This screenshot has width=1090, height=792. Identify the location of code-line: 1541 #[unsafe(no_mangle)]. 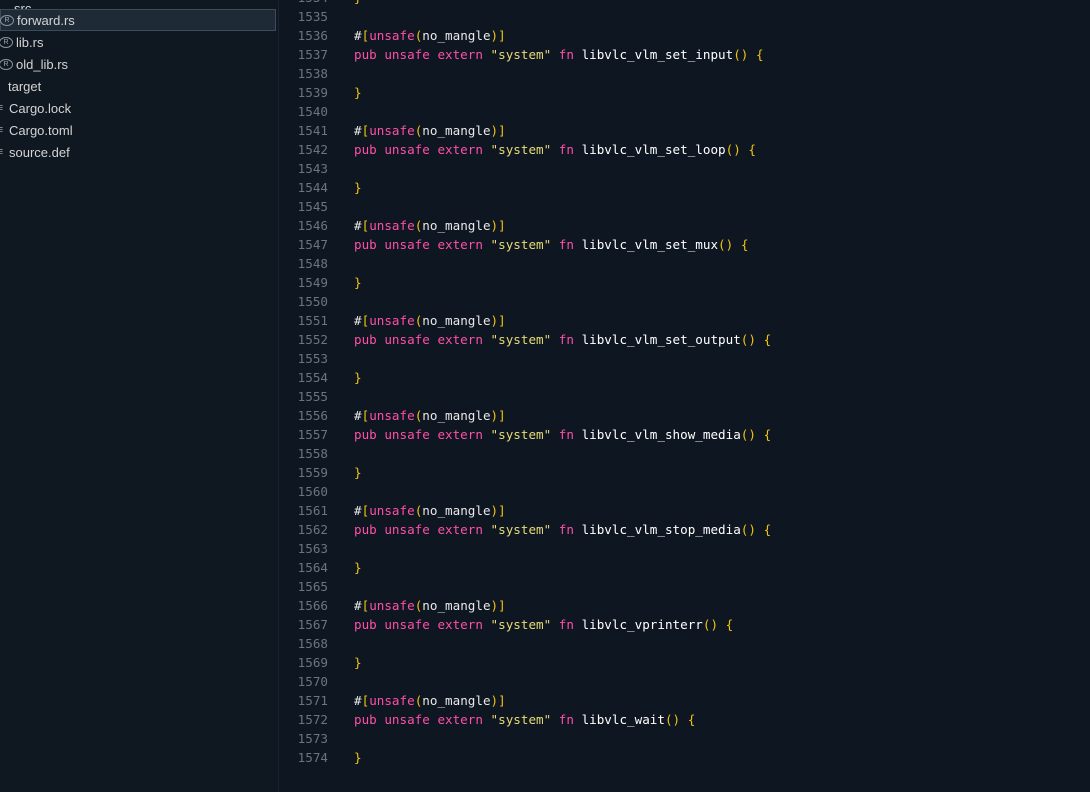
(684, 130).